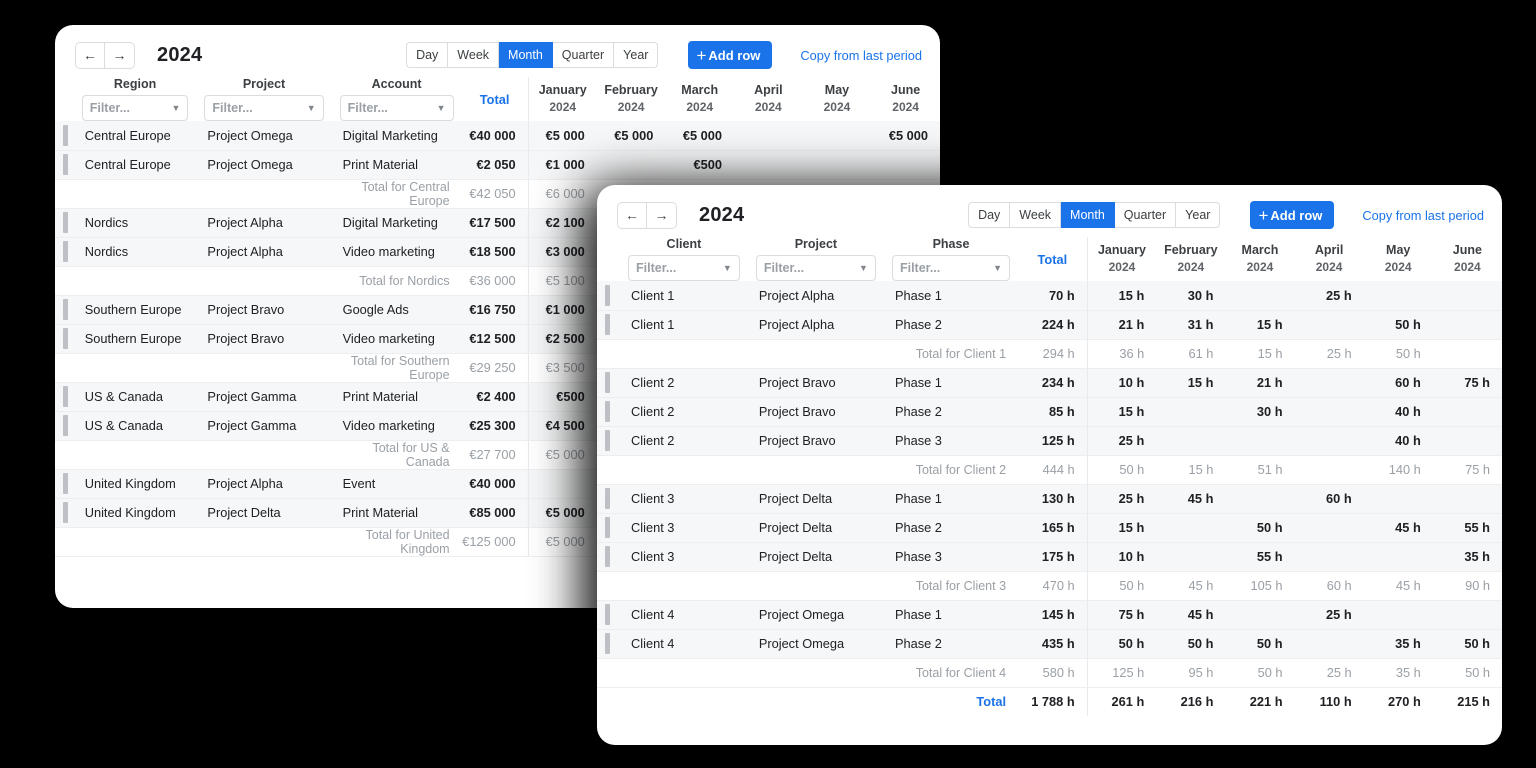  Describe the element at coordinates (632, 215) in the screenshot. I see `prev-period-button: ←` at that location.